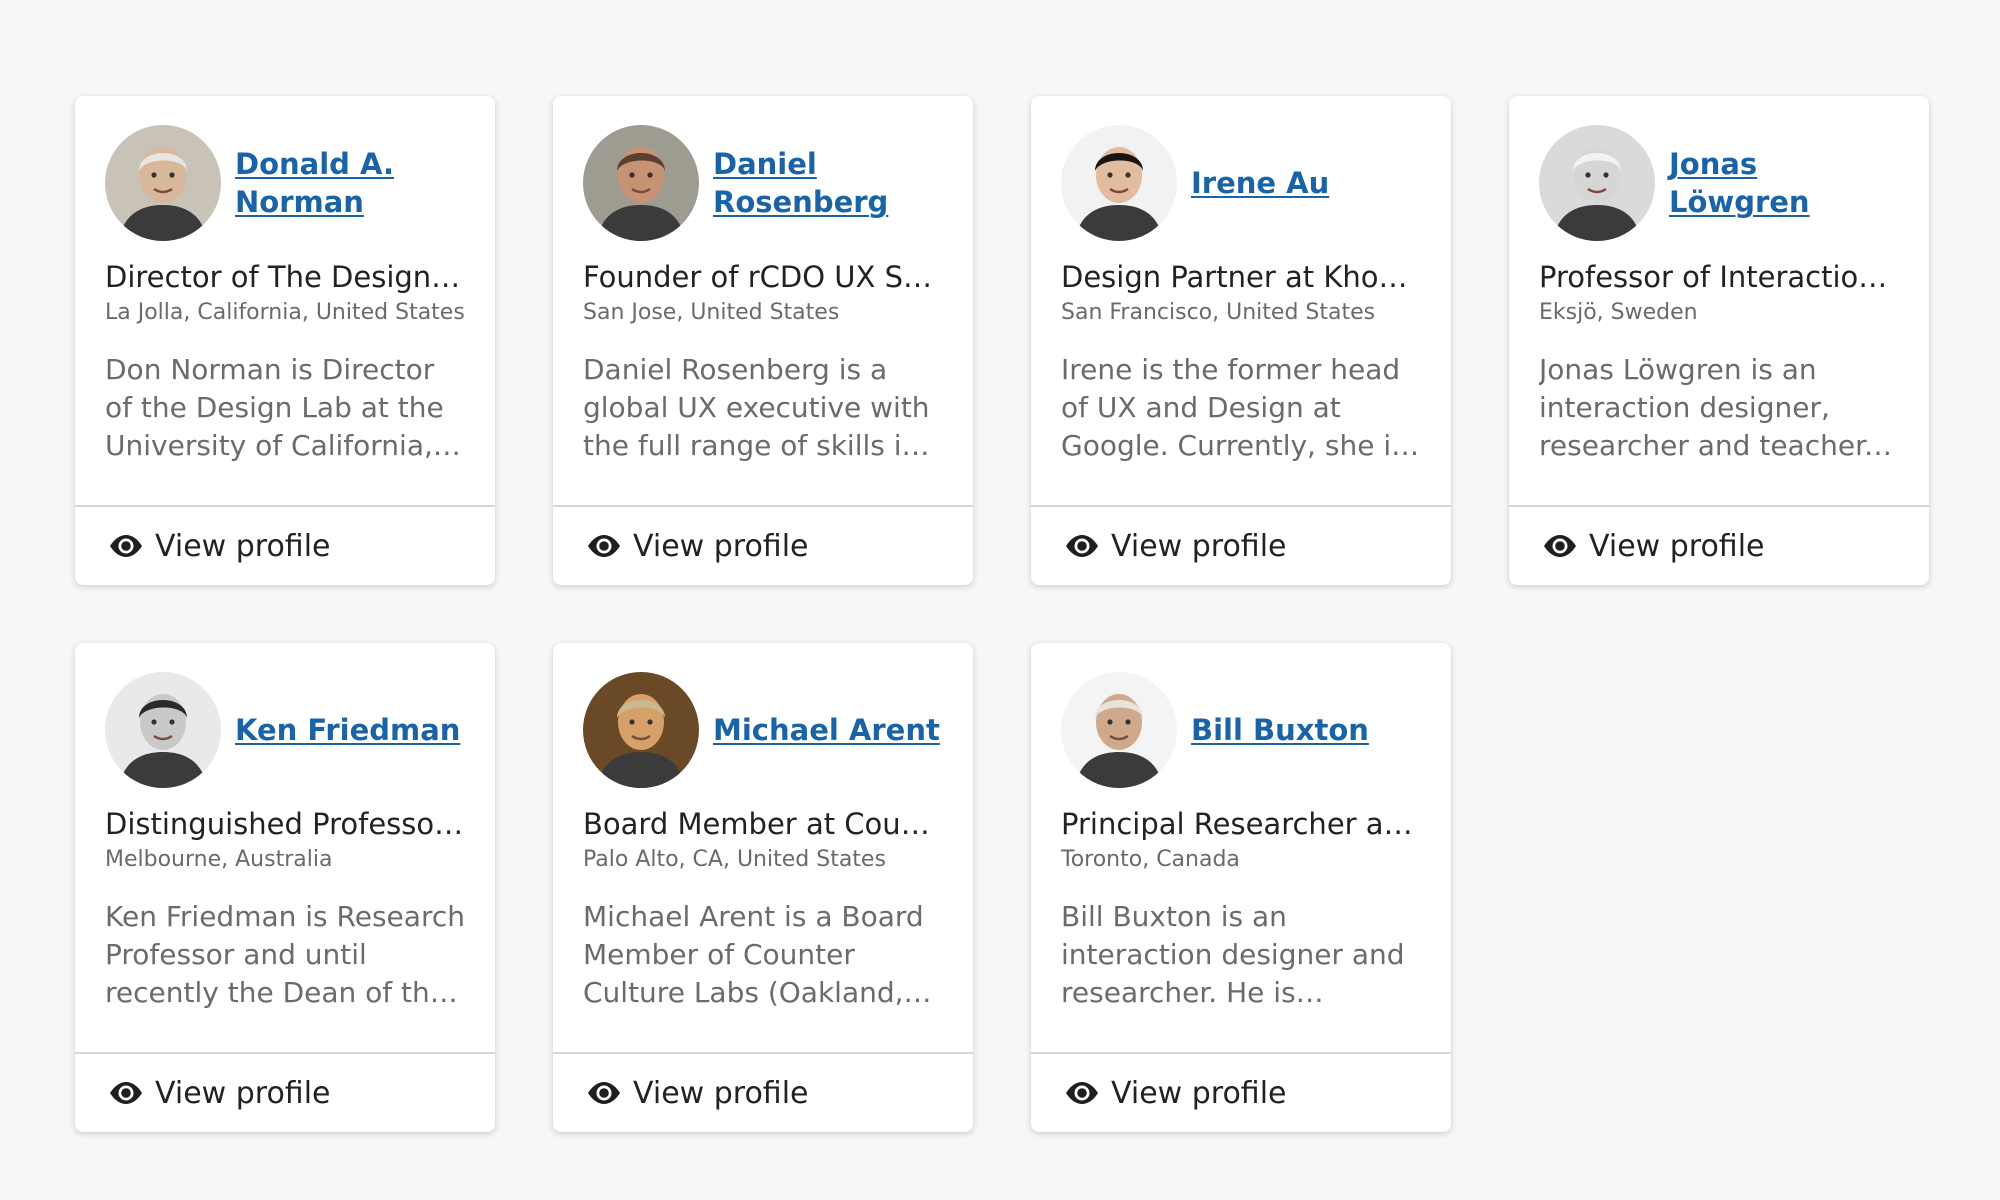  I want to click on profile-location: San Francisco, United States, so click(1218, 312).